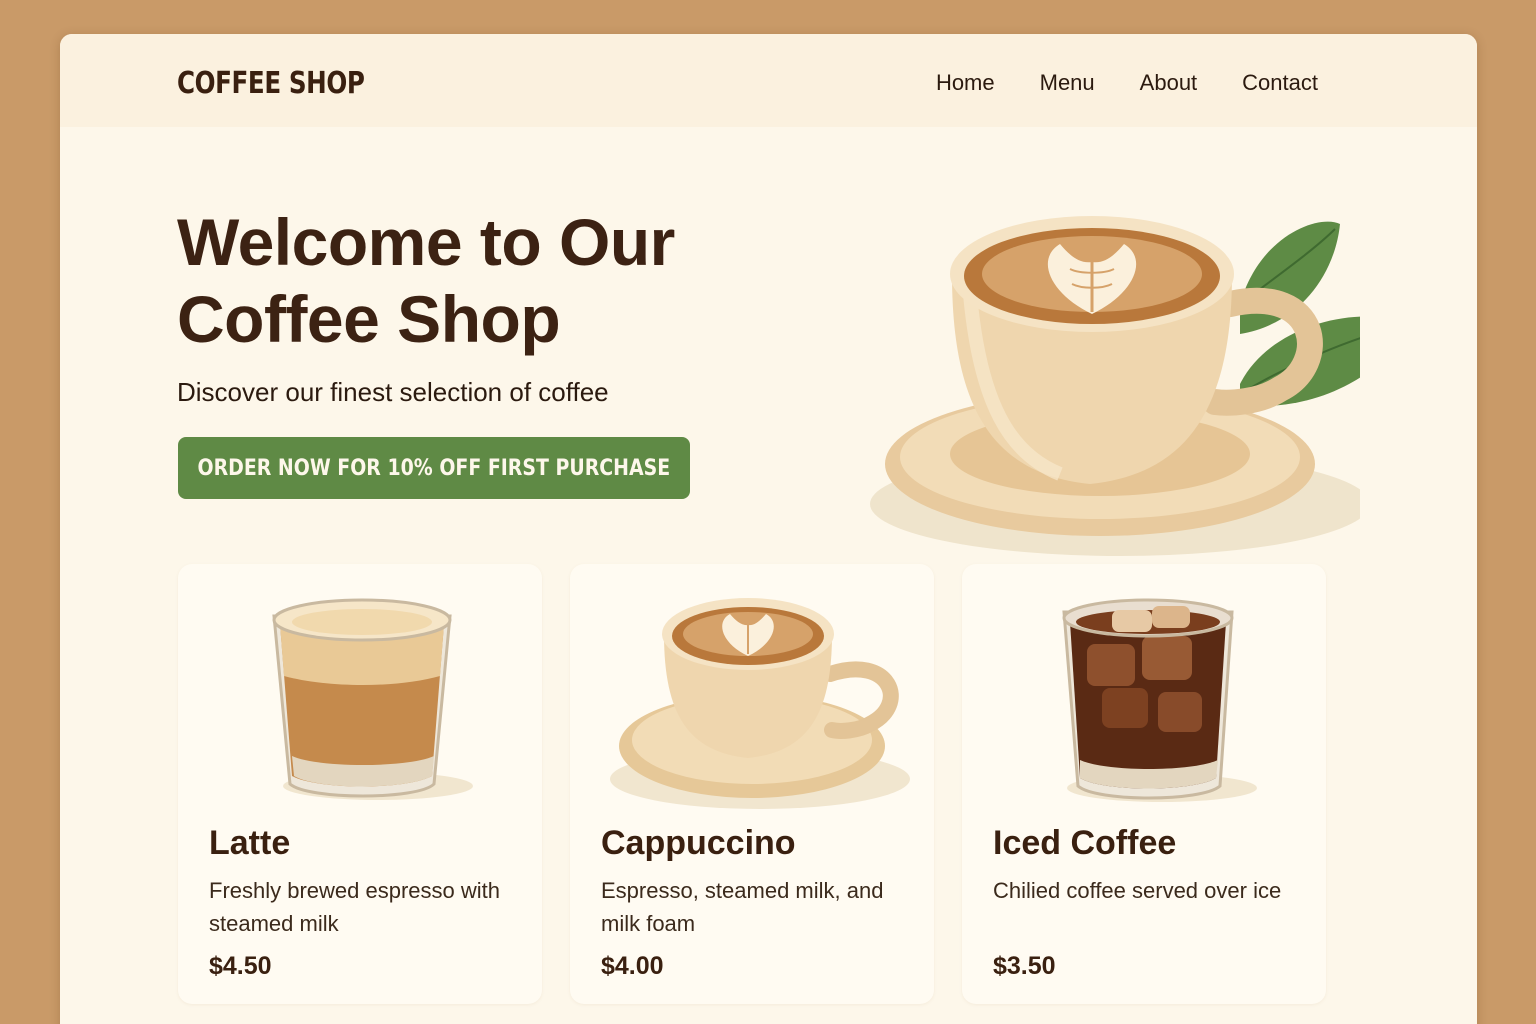 This screenshot has height=1024, width=1536. I want to click on iced-coffee-glass-icon, so click(1159, 700).